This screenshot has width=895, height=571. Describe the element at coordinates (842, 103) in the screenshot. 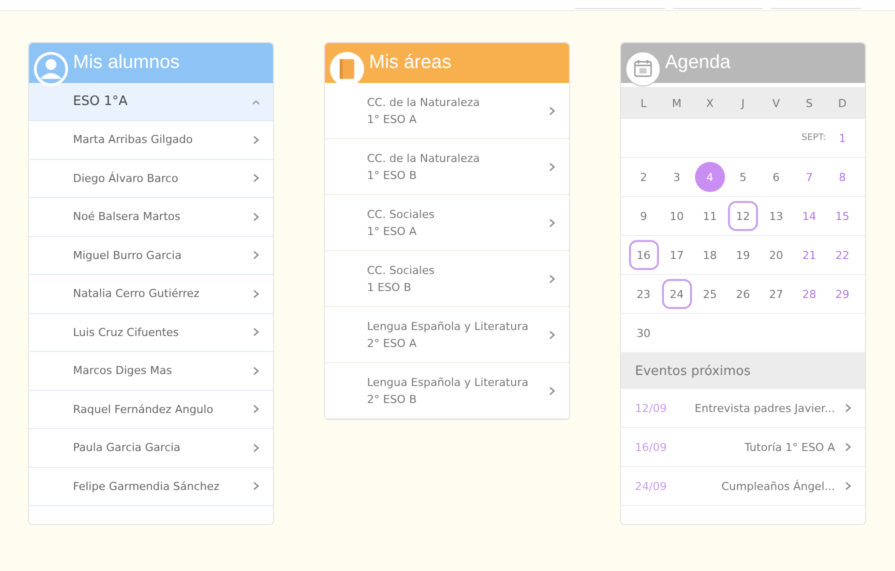

I see `weekday-label: D` at that location.